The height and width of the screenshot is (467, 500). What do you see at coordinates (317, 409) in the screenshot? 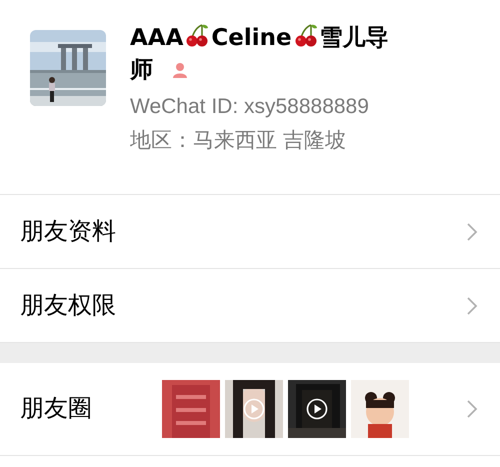
I see `play-icon` at bounding box center [317, 409].